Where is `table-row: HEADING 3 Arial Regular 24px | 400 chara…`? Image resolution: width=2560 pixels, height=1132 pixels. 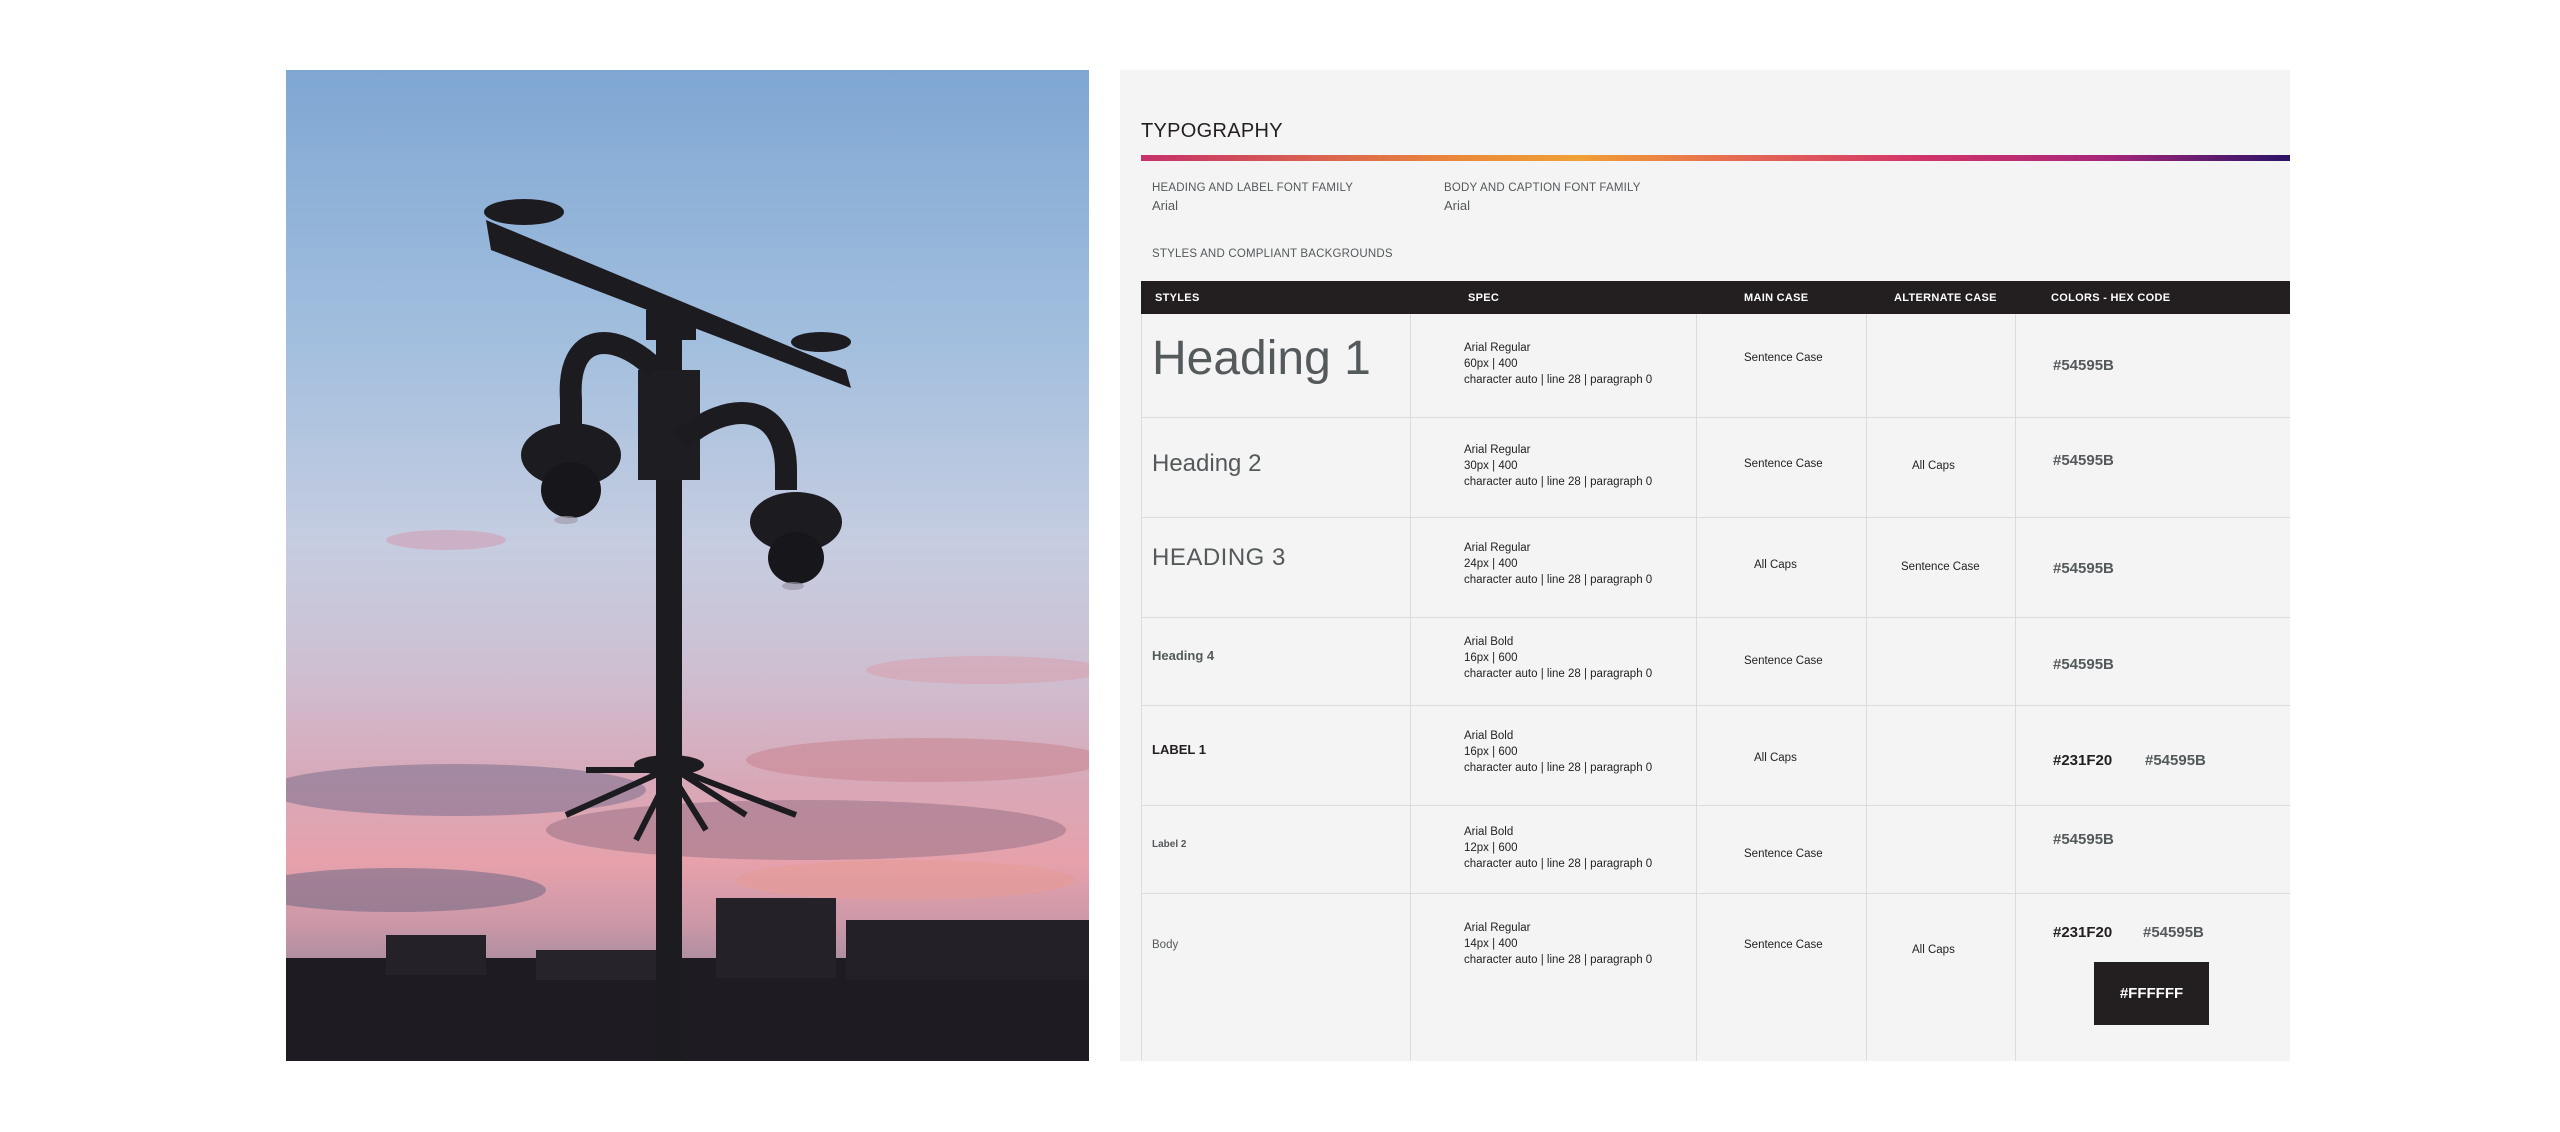
table-row: HEADING 3 Arial Regular 24px | 400 chara… is located at coordinates (1716, 568).